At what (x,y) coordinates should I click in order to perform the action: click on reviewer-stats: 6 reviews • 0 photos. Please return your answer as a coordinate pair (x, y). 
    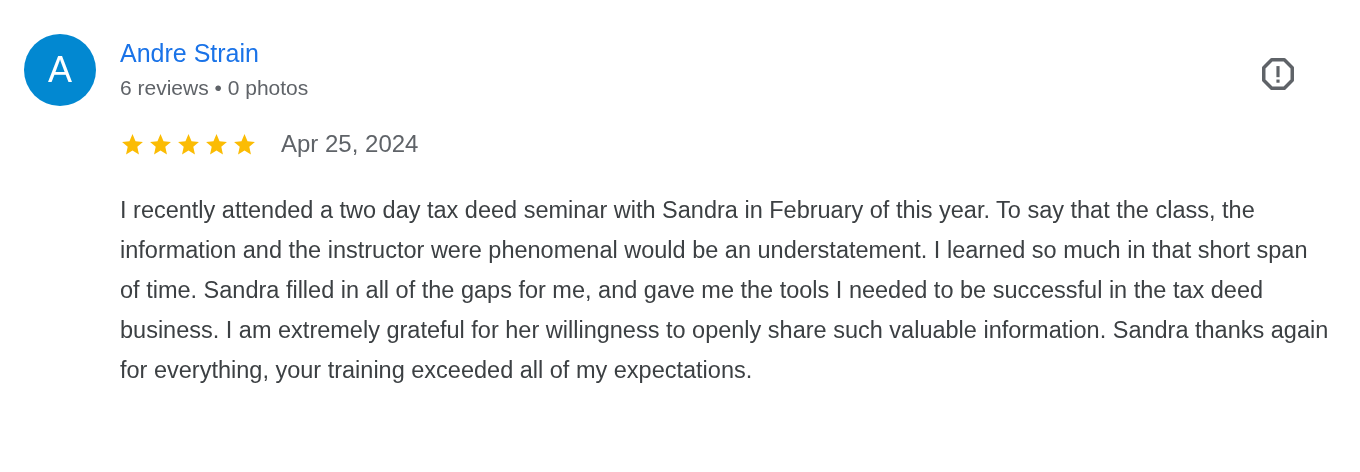
    Looking at the image, I should click on (214, 88).